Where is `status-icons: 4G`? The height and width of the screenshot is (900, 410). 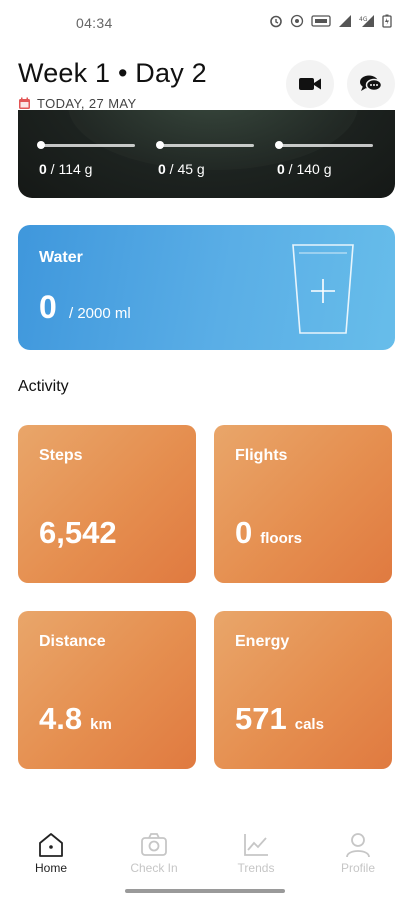
status-icons: 4G is located at coordinates (330, 21).